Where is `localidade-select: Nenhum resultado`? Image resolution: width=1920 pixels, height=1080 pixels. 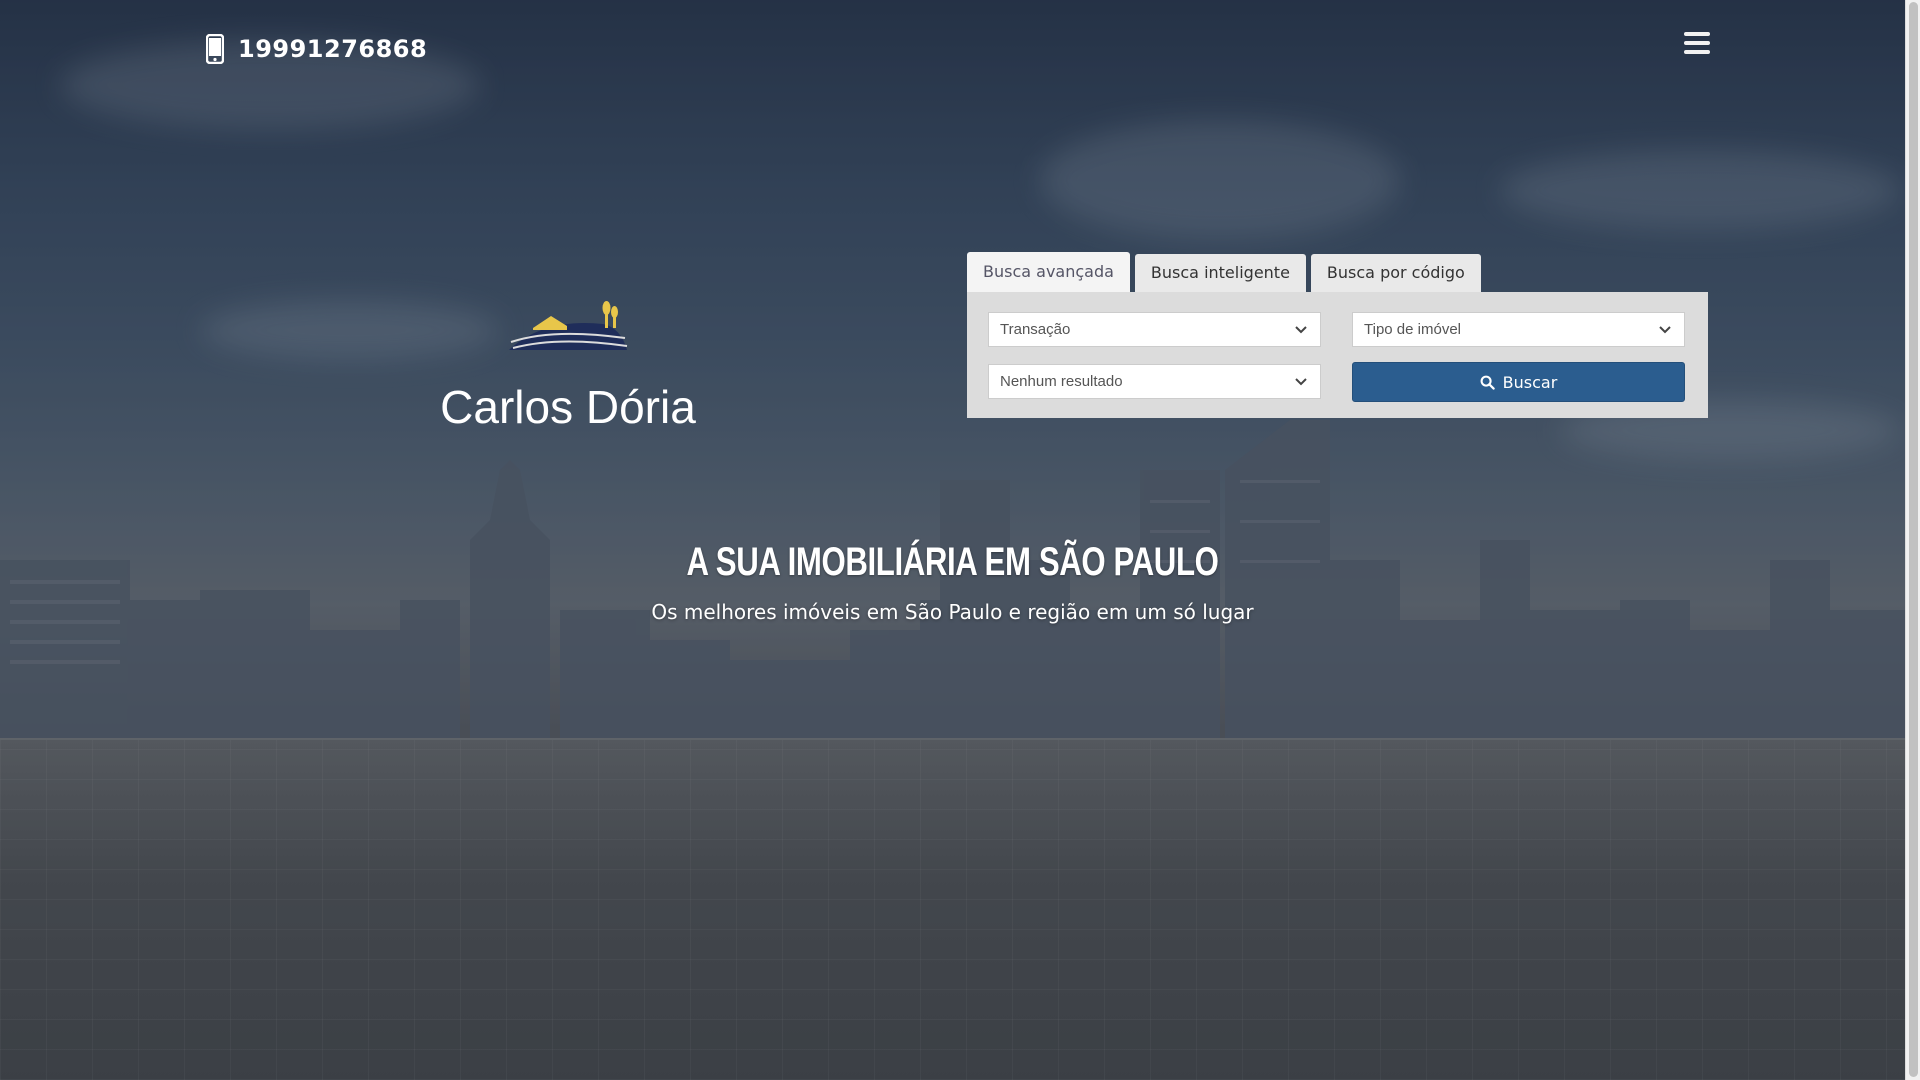 localidade-select: Nenhum resultado is located at coordinates (1154, 381).